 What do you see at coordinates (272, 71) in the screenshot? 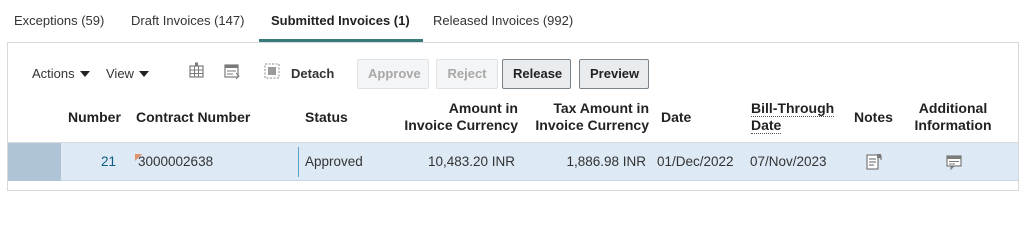
I see `detach-icon` at bounding box center [272, 71].